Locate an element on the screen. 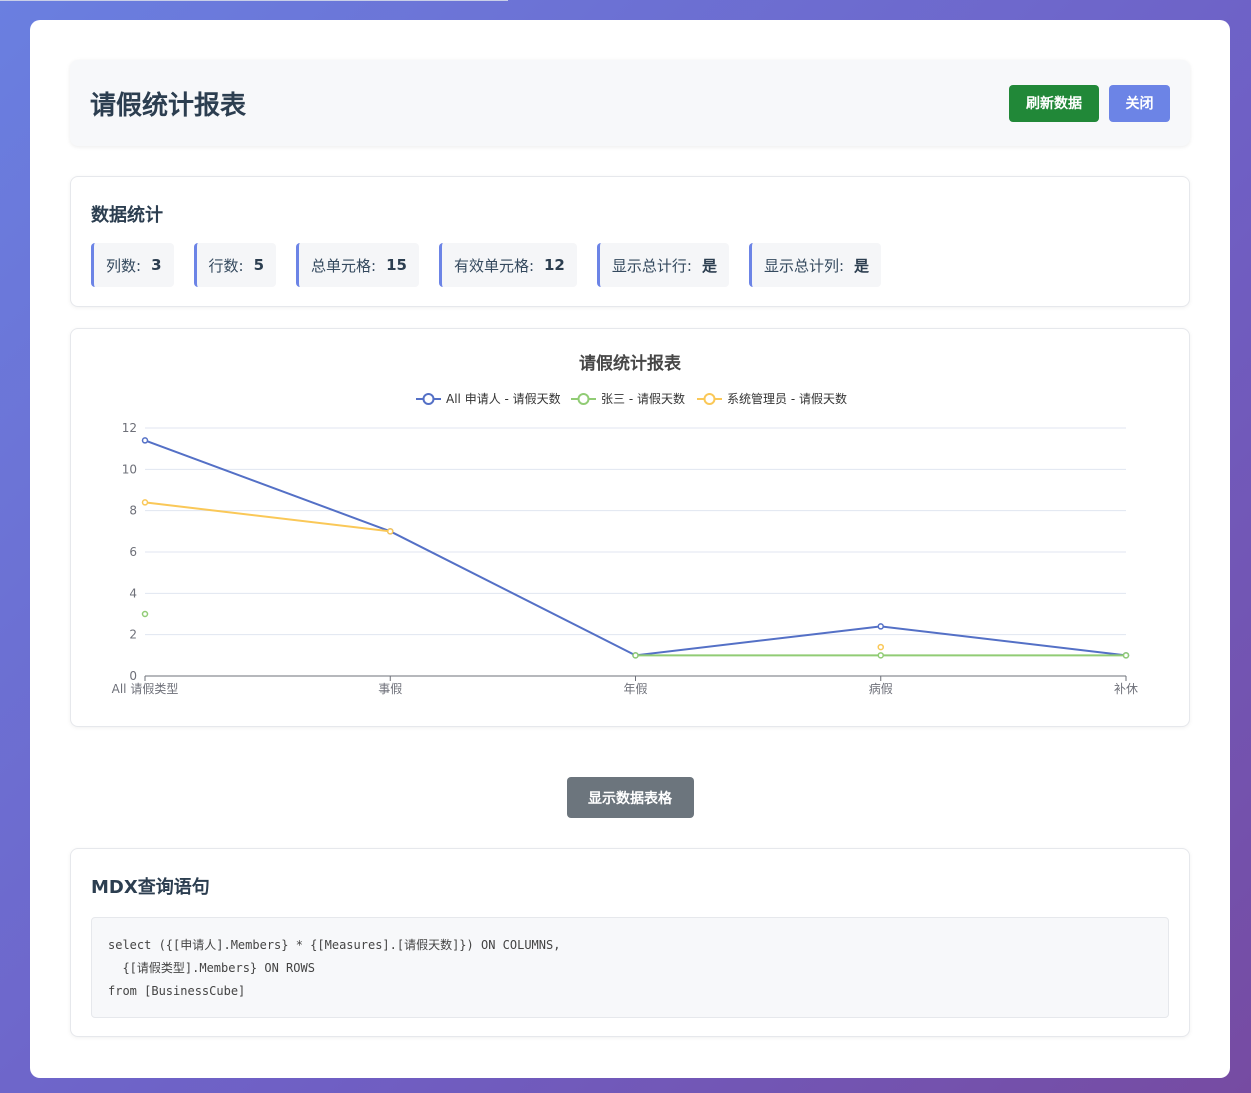 This screenshot has width=1251, height=1093. stat-value: 15 is located at coordinates (396, 265).